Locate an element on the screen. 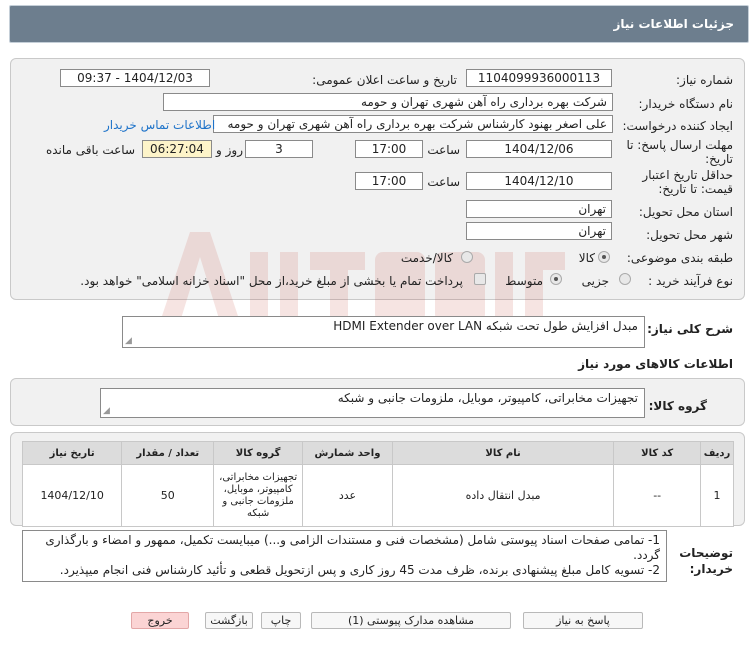 The image size is (755, 648). col-code: کد کالا is located at coordinates (657, 453).